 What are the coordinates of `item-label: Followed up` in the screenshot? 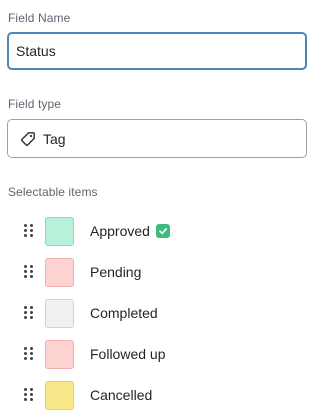 It's located at (128, 354).